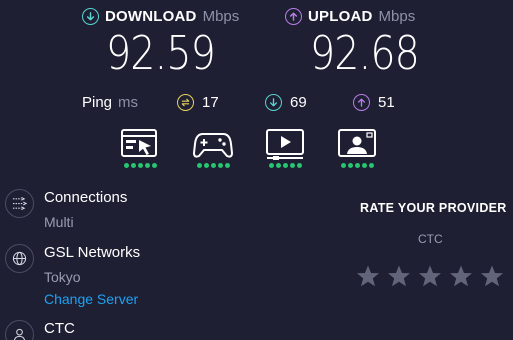 This screenshot has height=340, width=513. Describe the element at coordinates (213, 144) in the screenshot. I see `gaming-controller-icon` at that location.